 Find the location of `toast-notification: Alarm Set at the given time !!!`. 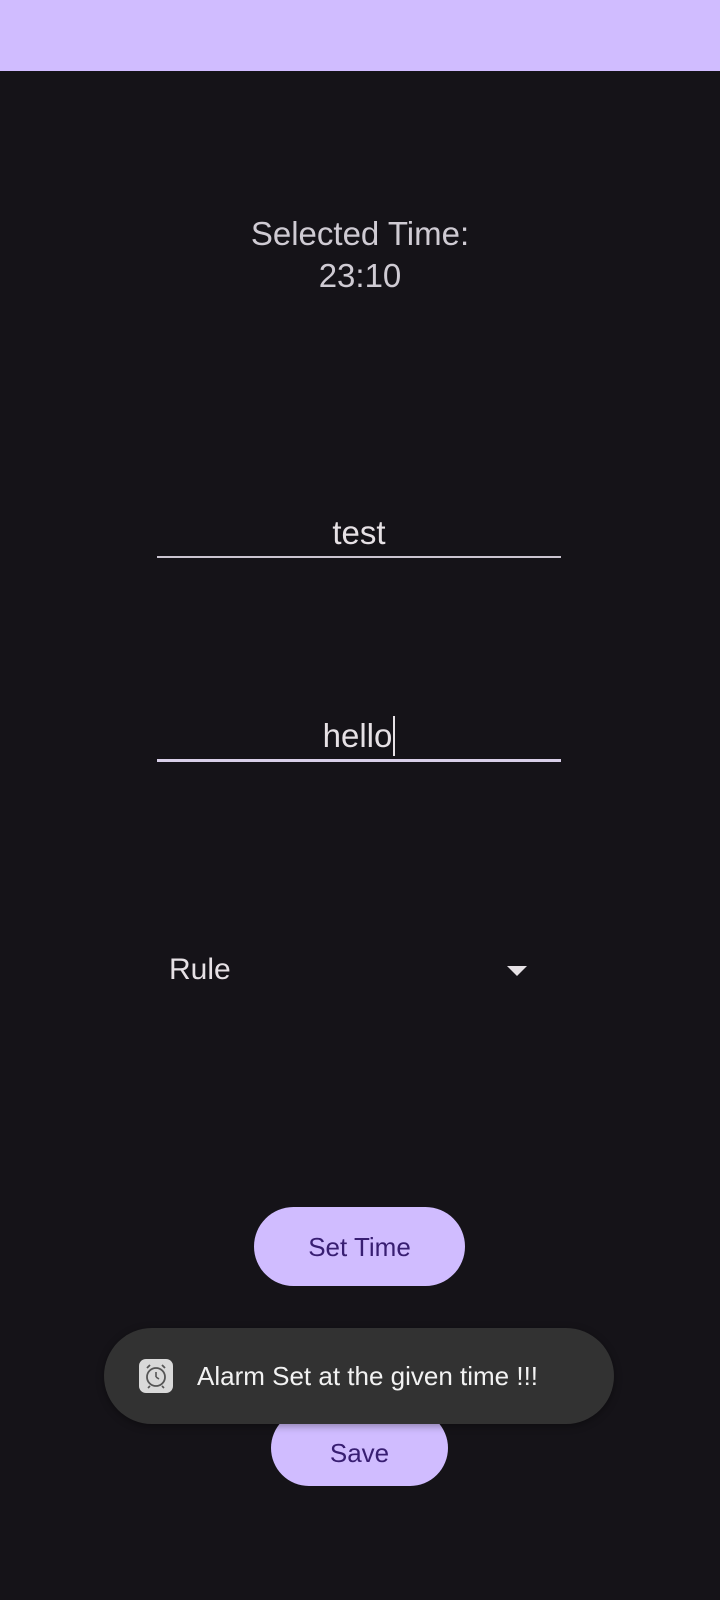

toast-notification: Alarm Set at the given time !!! is located at coordinates (359, 1376).